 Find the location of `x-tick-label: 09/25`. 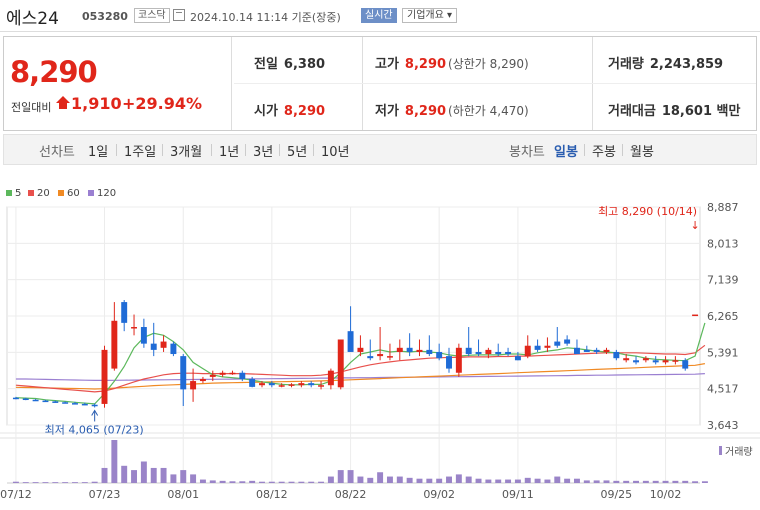

x-tick-label: 09/25 is located at coordinates (616, 494).